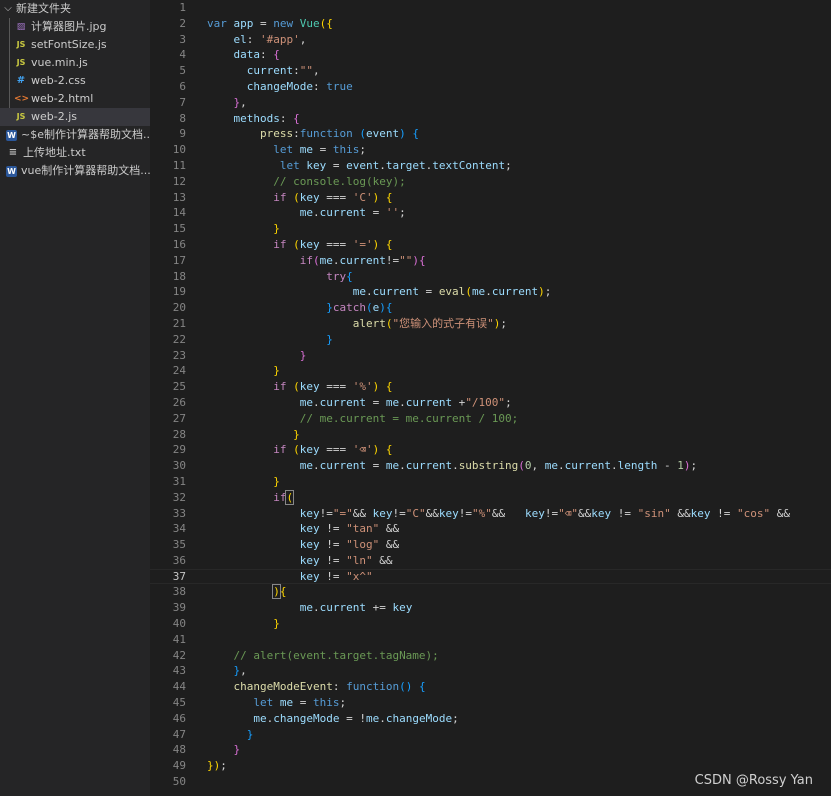  What do you see at coordinates (490, 324) in the screenshot?
I see `code-line: 21 alert("您输入的式子有误");` at bounding box center [490, 324].